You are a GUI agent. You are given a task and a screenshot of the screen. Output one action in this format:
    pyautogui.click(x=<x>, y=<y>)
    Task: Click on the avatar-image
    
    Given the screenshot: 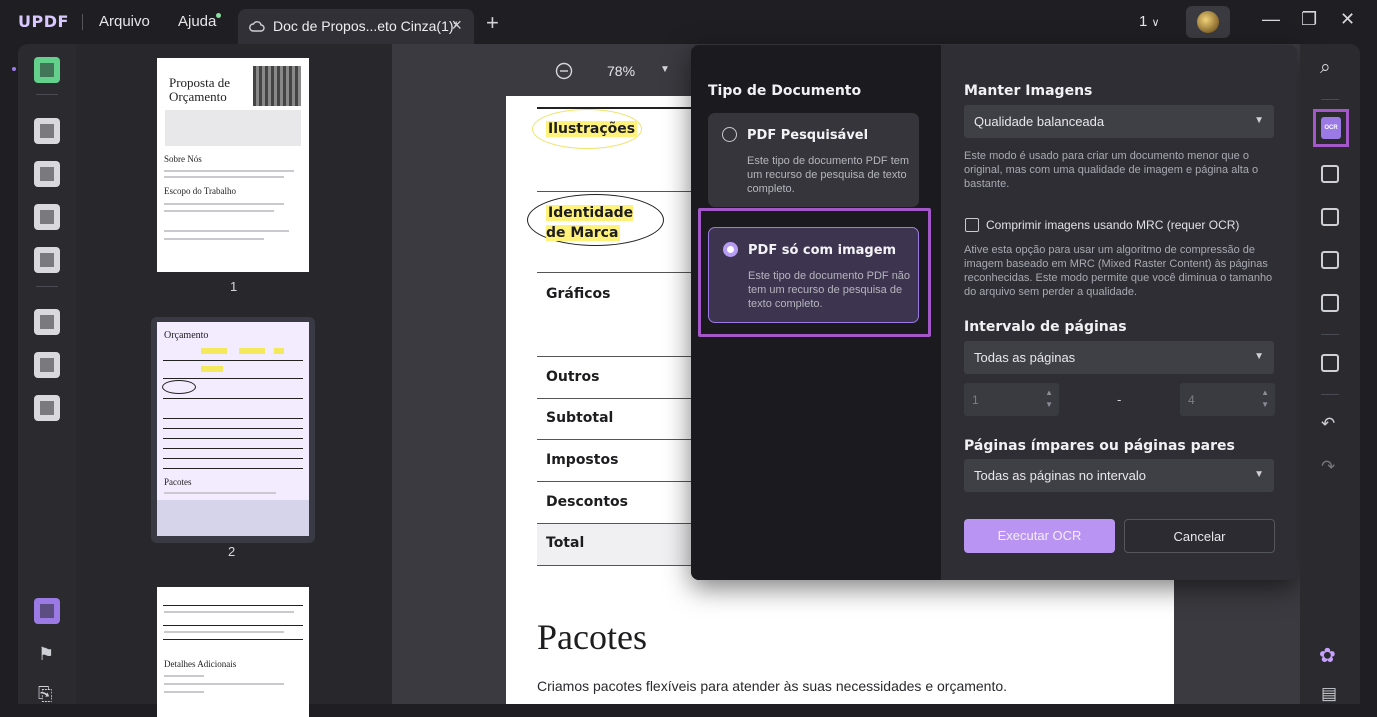 What is the action you would take?
    pyautogui.click(x=1208, y=22)
    